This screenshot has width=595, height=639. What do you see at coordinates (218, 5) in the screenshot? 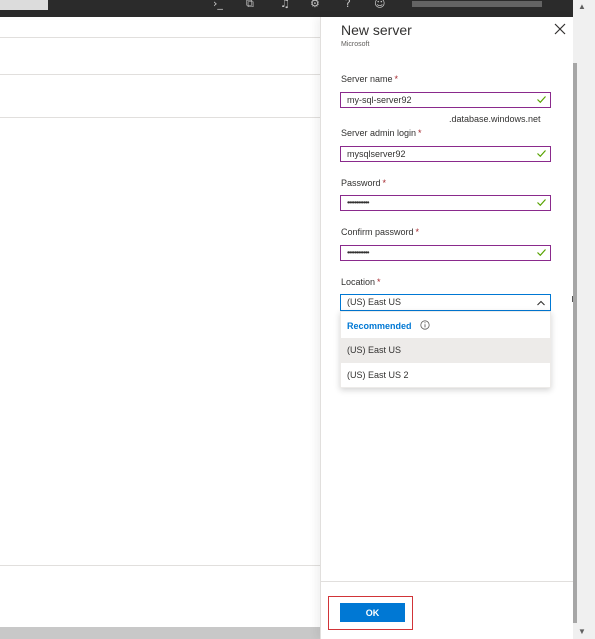
I see `terminal-icon: ›_` at bounding box center [218, 5].